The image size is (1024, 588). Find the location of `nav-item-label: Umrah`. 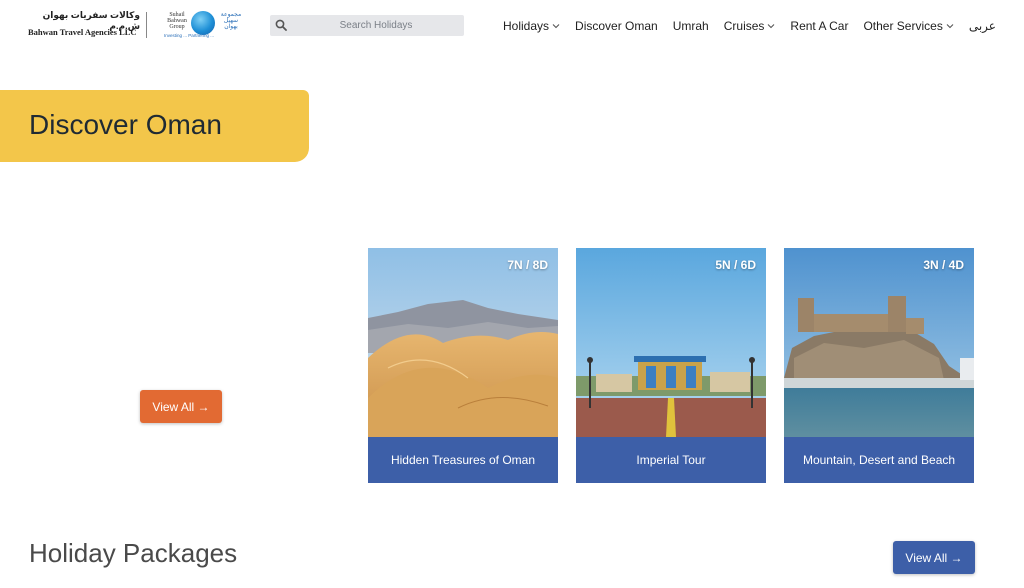

nav-item-label: Umrah is located at coordinates (690, 26).